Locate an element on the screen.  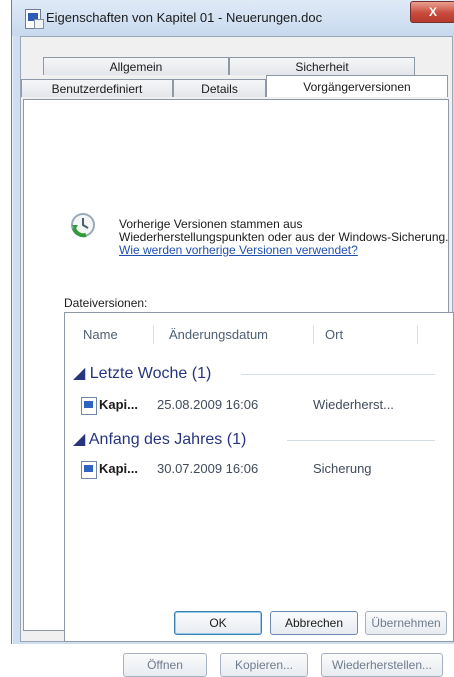
tab-details: Details is located at coordinates (219, 88).